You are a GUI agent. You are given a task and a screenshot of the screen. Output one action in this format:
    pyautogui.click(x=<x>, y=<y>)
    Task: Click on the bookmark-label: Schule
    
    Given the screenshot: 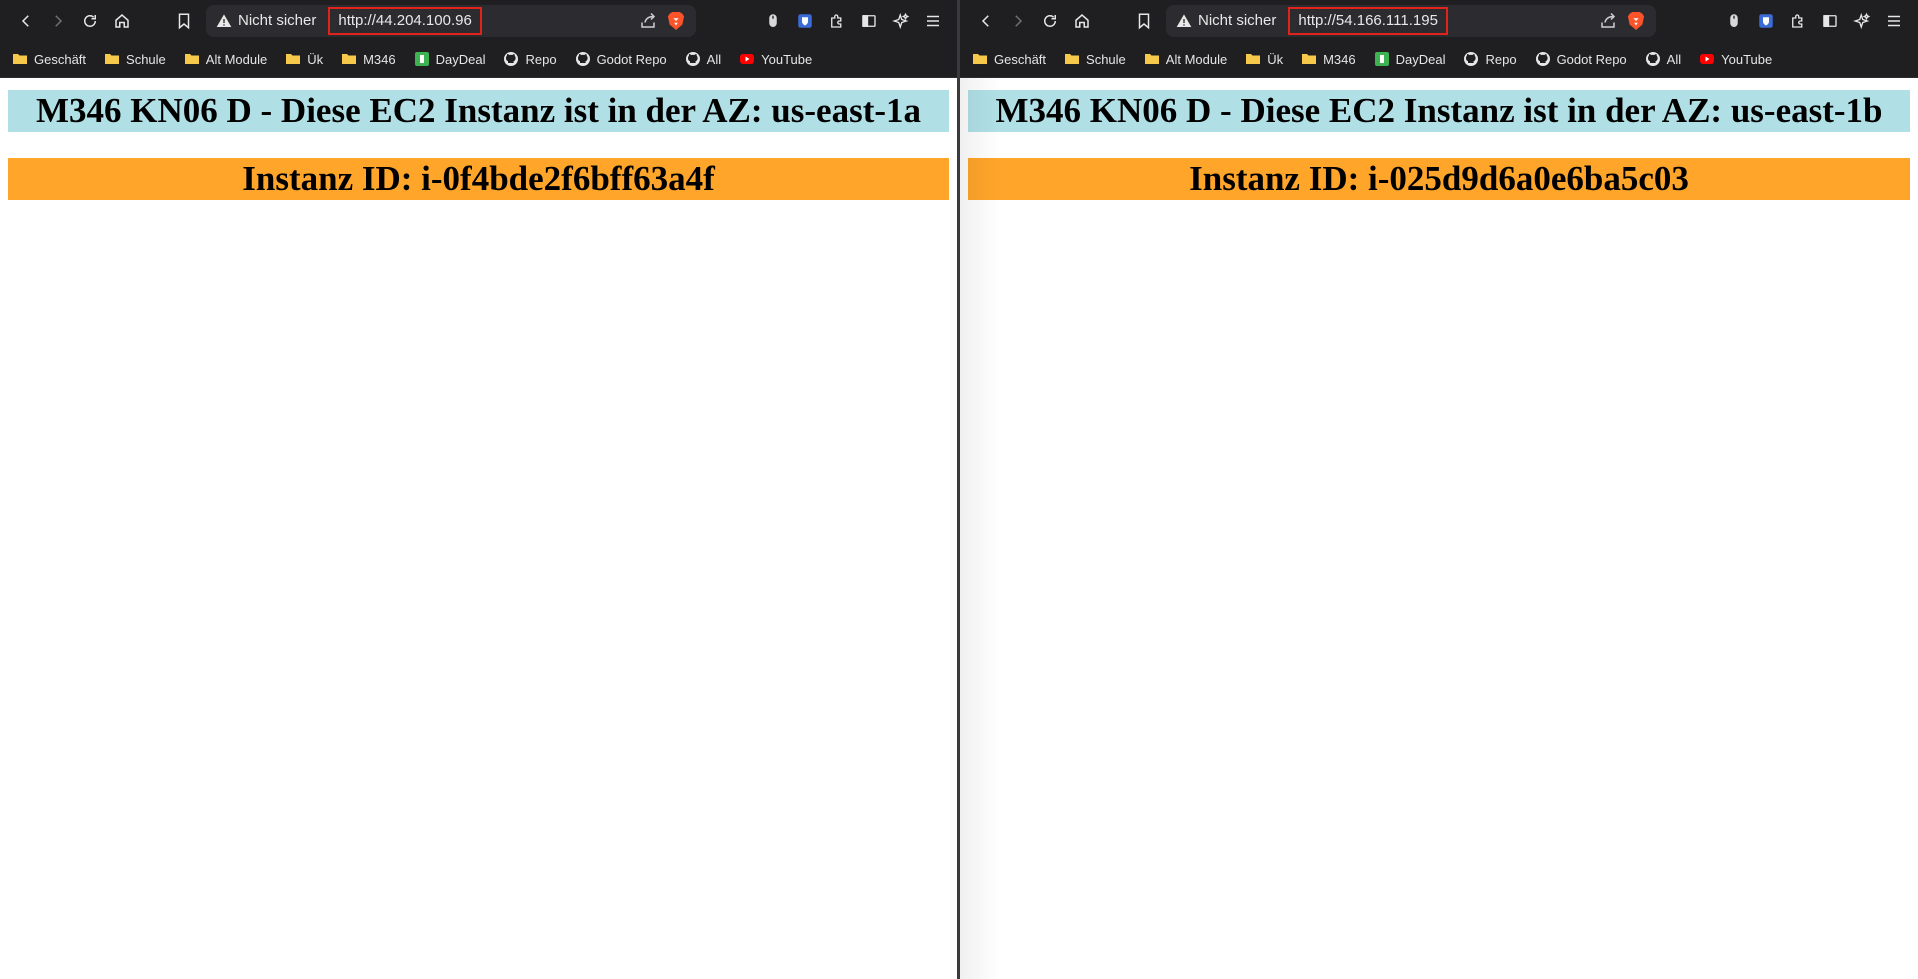 What is the action you would take?
    pyautogui.click(x=146, y=59)
    